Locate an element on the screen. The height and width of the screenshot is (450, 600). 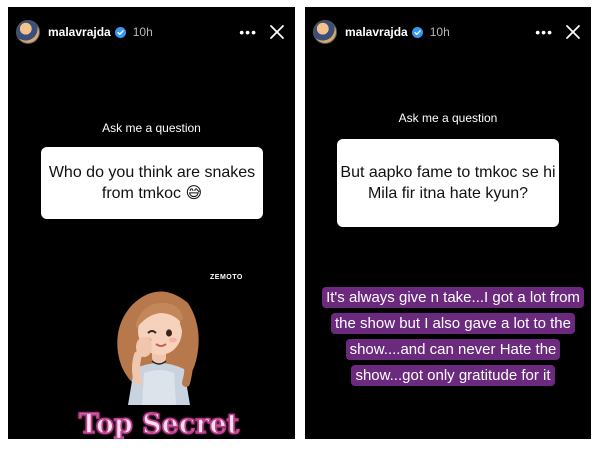
question-text: Who do you think are snakes from tmkoc 😅 is located at coordinates (152, 183).